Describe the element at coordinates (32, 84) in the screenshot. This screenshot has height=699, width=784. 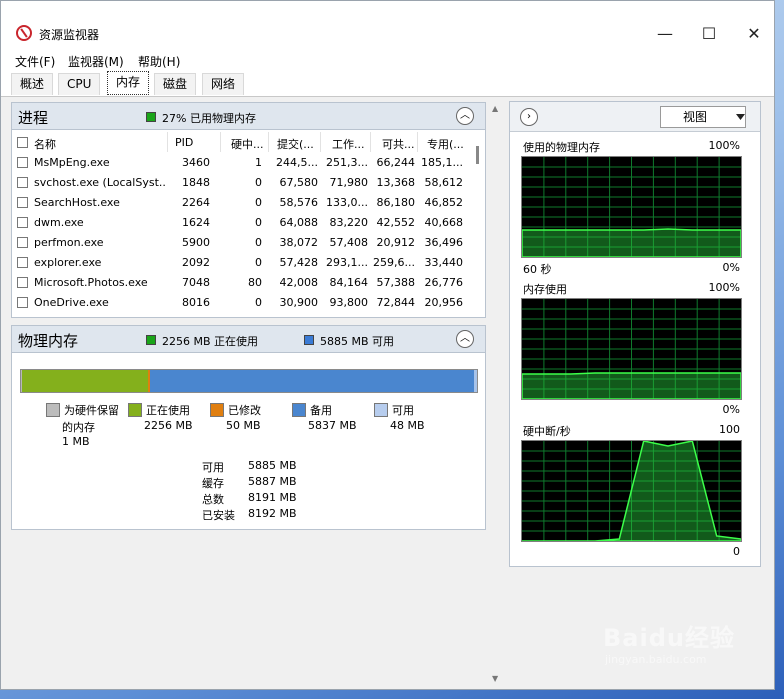
I see `tab-overview: 概述` at that location.